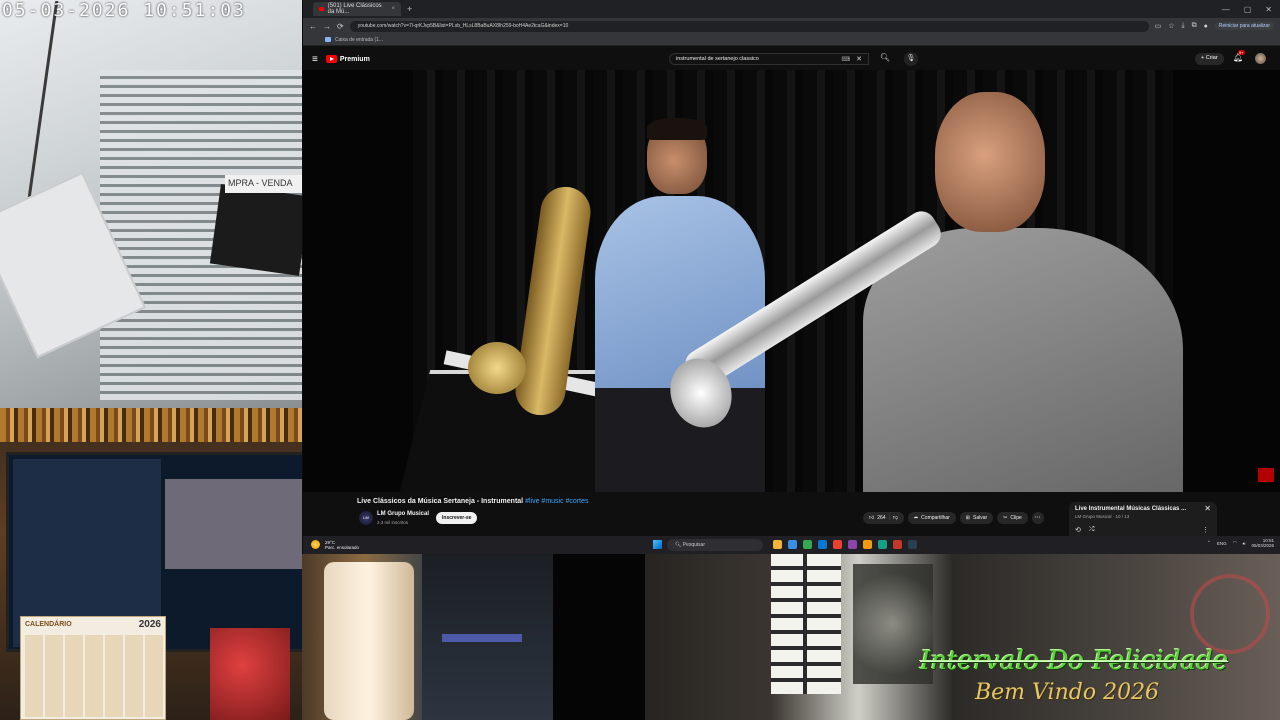 The width and height of the screenshot is (1280, 720). I want to click on volume-icon: 🔊︎, so click(1244, 543).